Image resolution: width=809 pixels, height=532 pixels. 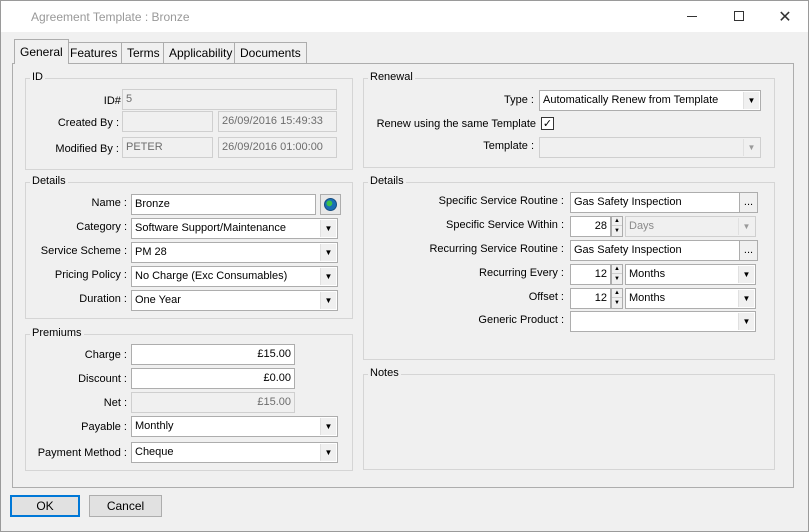 I want to click on payment-method-select: Cheque ▼, so click(x=234, y=452).